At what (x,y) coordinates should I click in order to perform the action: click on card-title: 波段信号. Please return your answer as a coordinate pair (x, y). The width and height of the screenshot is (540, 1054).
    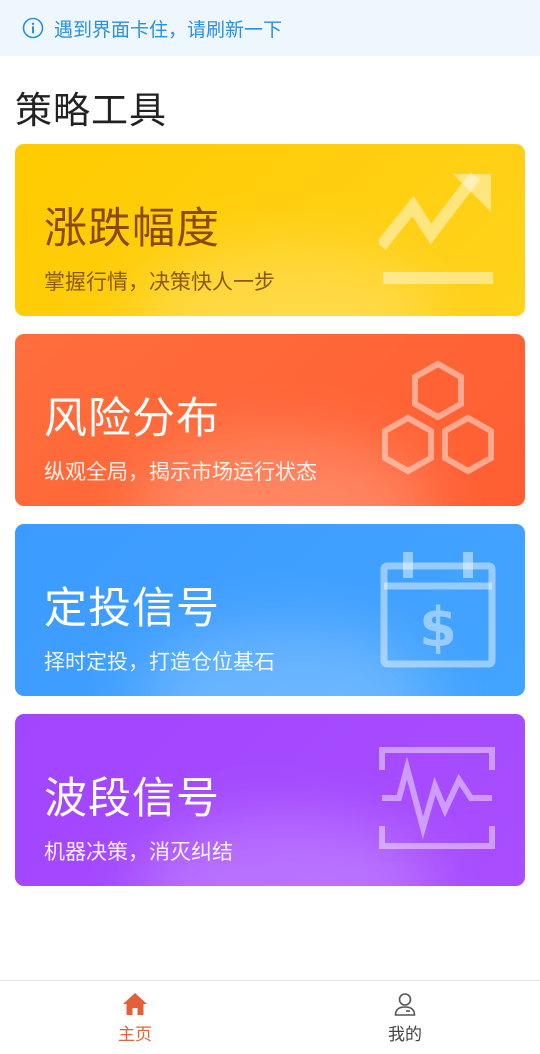
    Looking at the image, I should click on (132, 799).